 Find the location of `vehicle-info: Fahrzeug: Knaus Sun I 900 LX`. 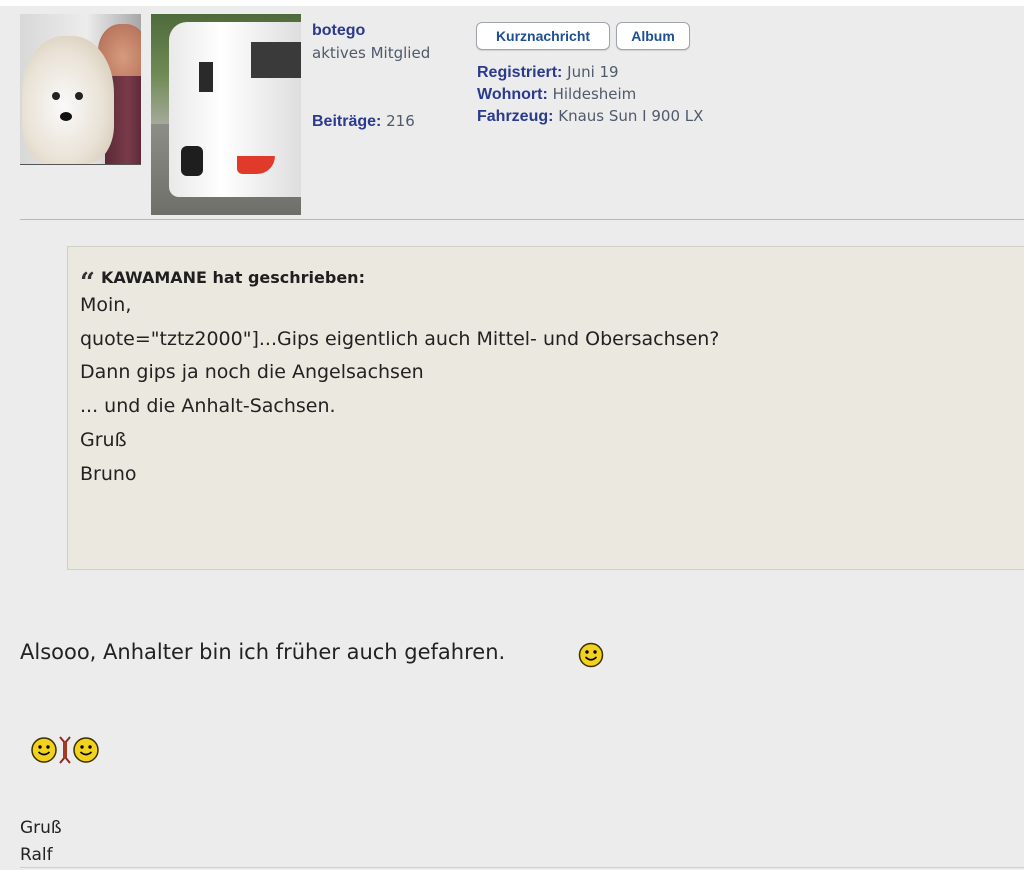

vehicle-info: Fahrzeug: Knaus Sun I 900 LX is located at coordinates (590, 116).